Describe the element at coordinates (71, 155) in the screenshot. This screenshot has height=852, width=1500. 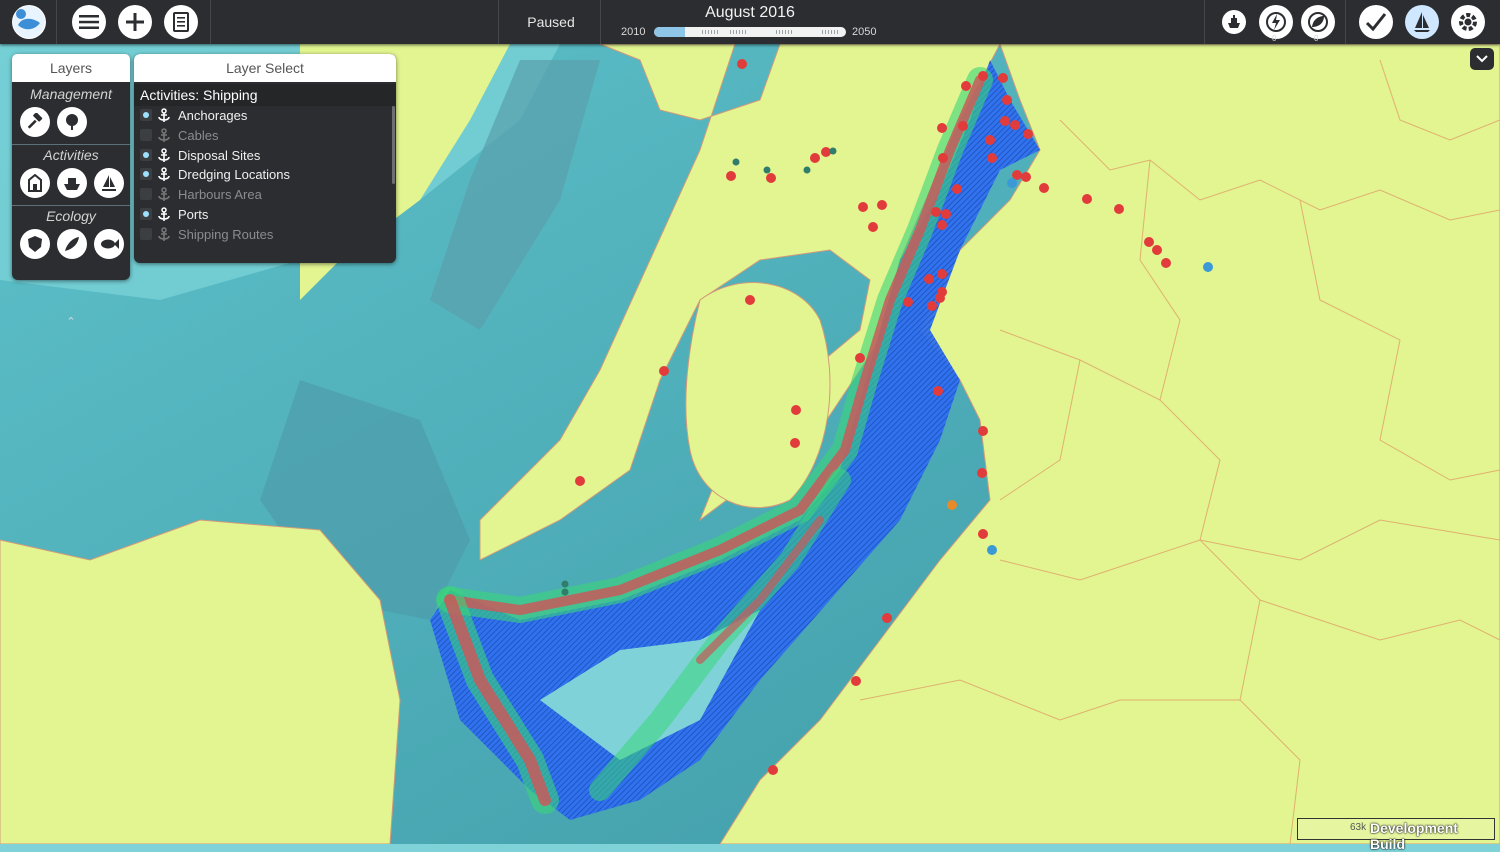
I see `category-activities-label: Activities` at that location.